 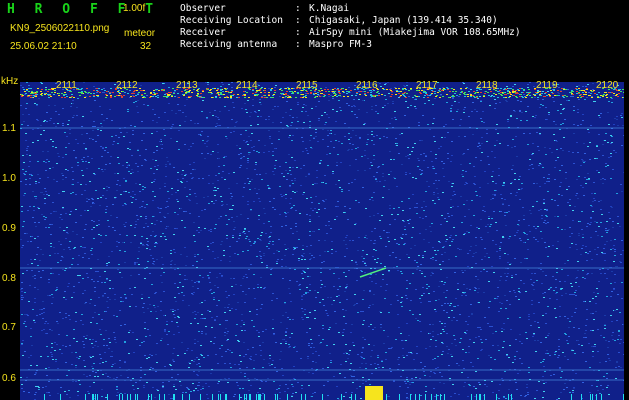 I want to click on detection-mode: meteor, so click(x=140, y=33).